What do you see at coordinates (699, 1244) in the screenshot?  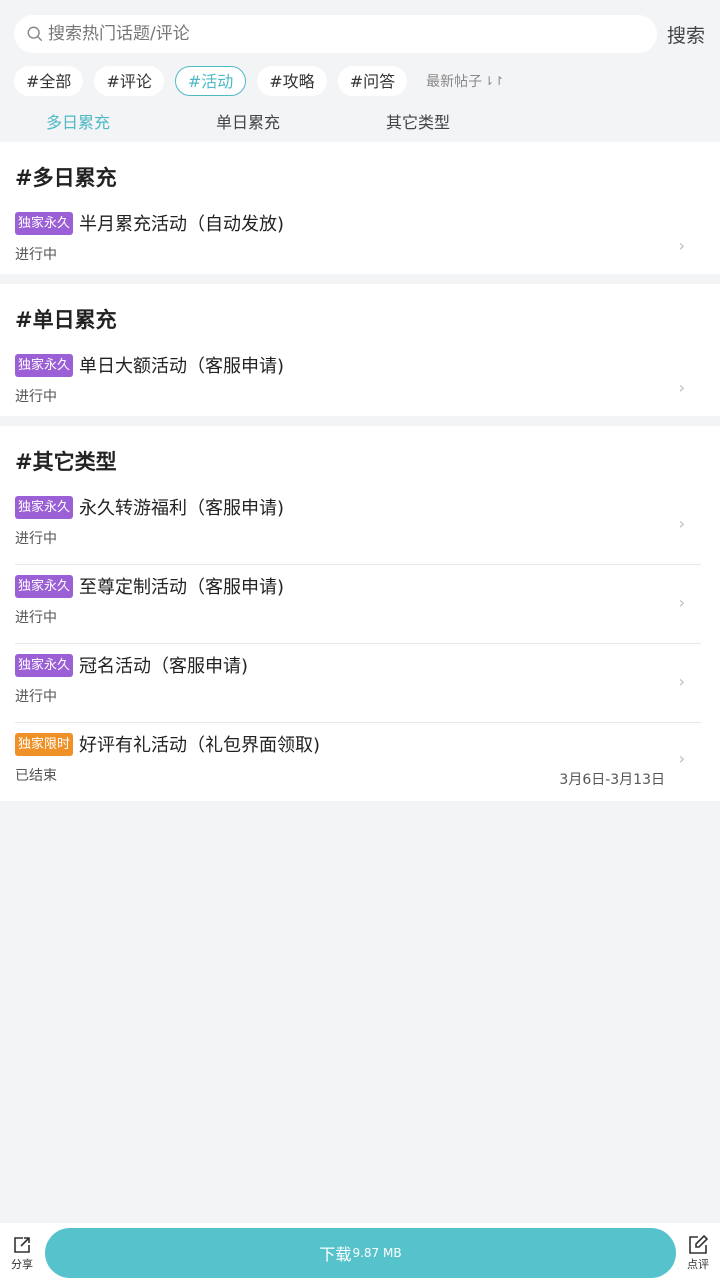 I see `edit-icon` at bounding box center [699, 1244].